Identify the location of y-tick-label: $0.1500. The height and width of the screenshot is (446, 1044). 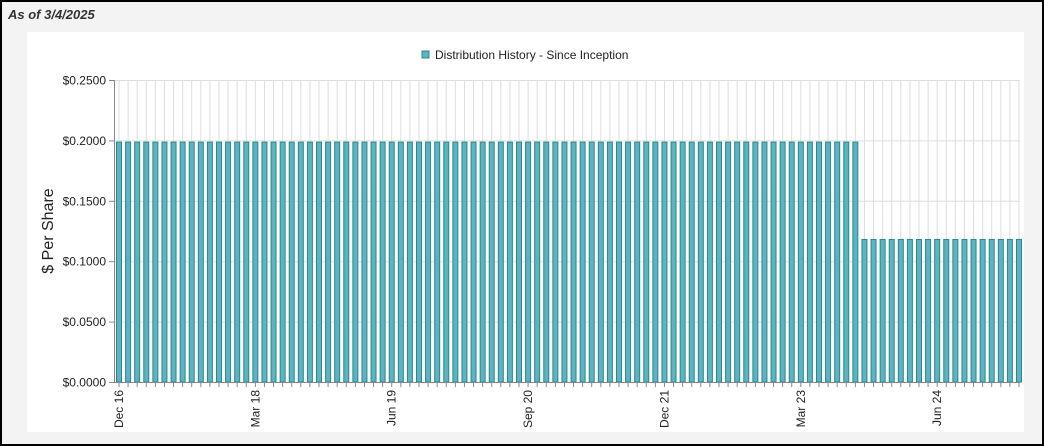
(85, 201).